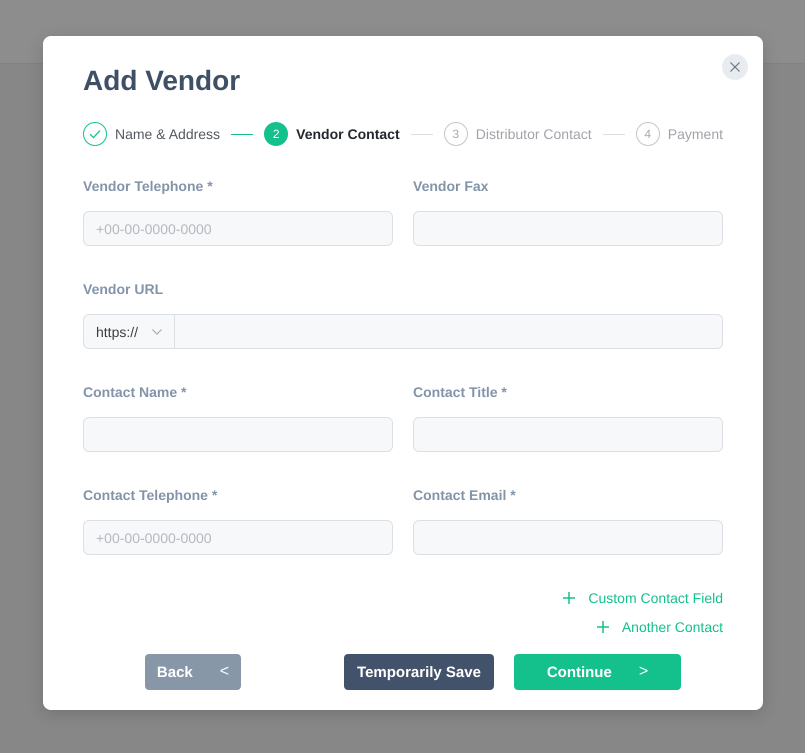 The image size is (805, 753). Describe the element at coordinates (456, 134) in the screenshot. I see `step-number: 3` at that location.